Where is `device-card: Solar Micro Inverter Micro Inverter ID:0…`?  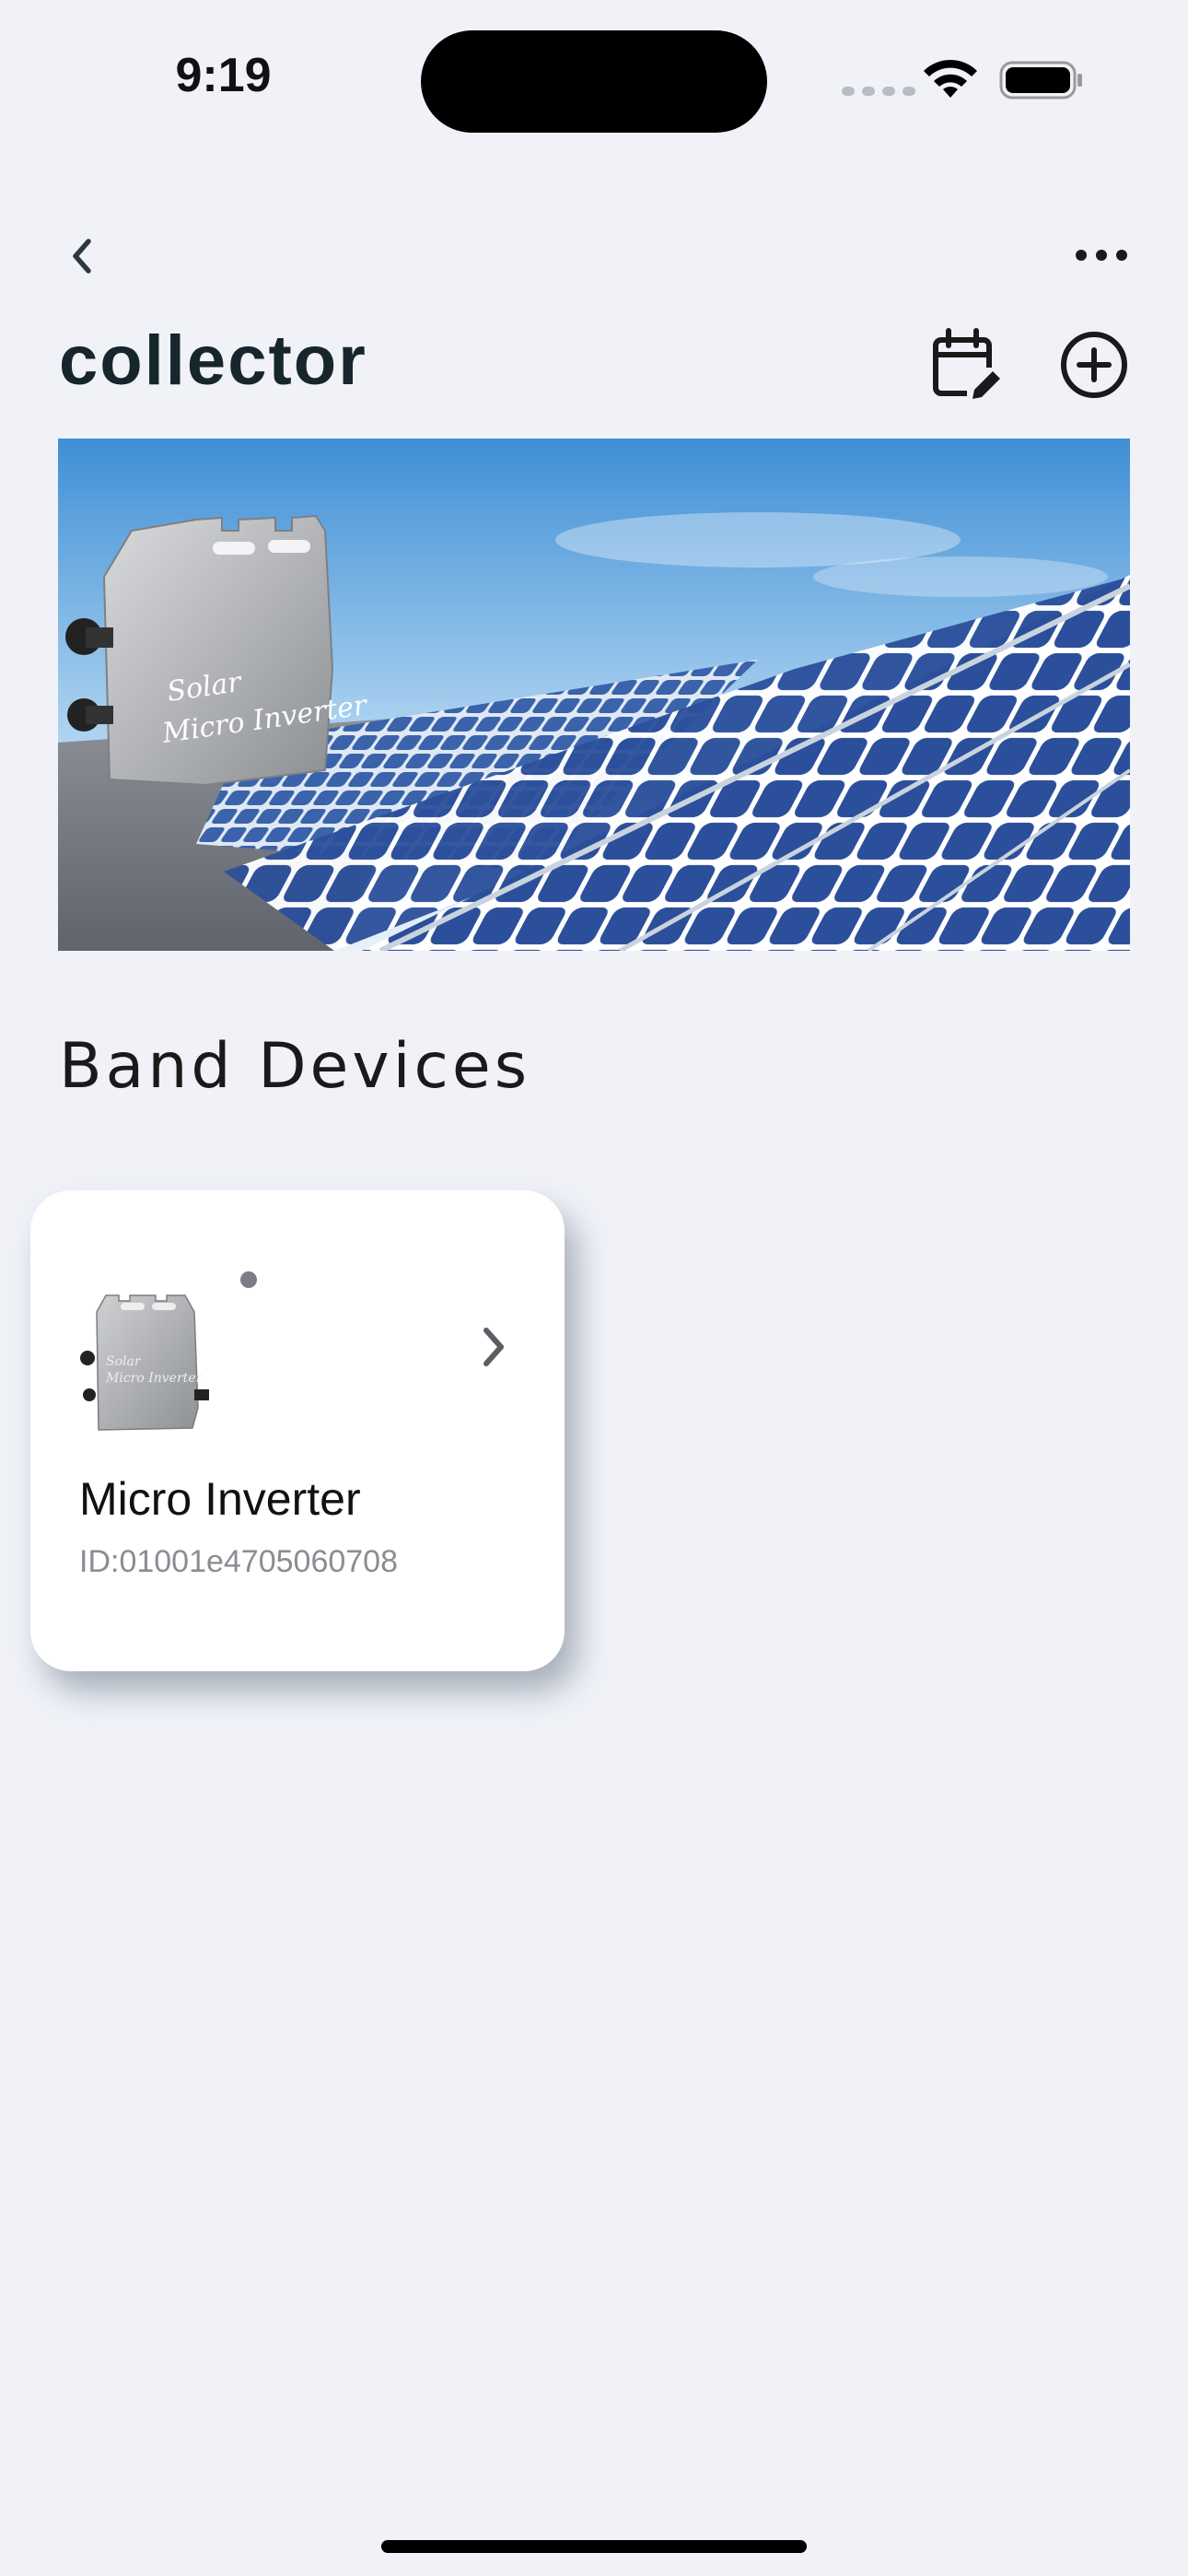 device-card: Solar Micro Inverter Micro Inverter ID:0… is located at coordinates (297, 1430).